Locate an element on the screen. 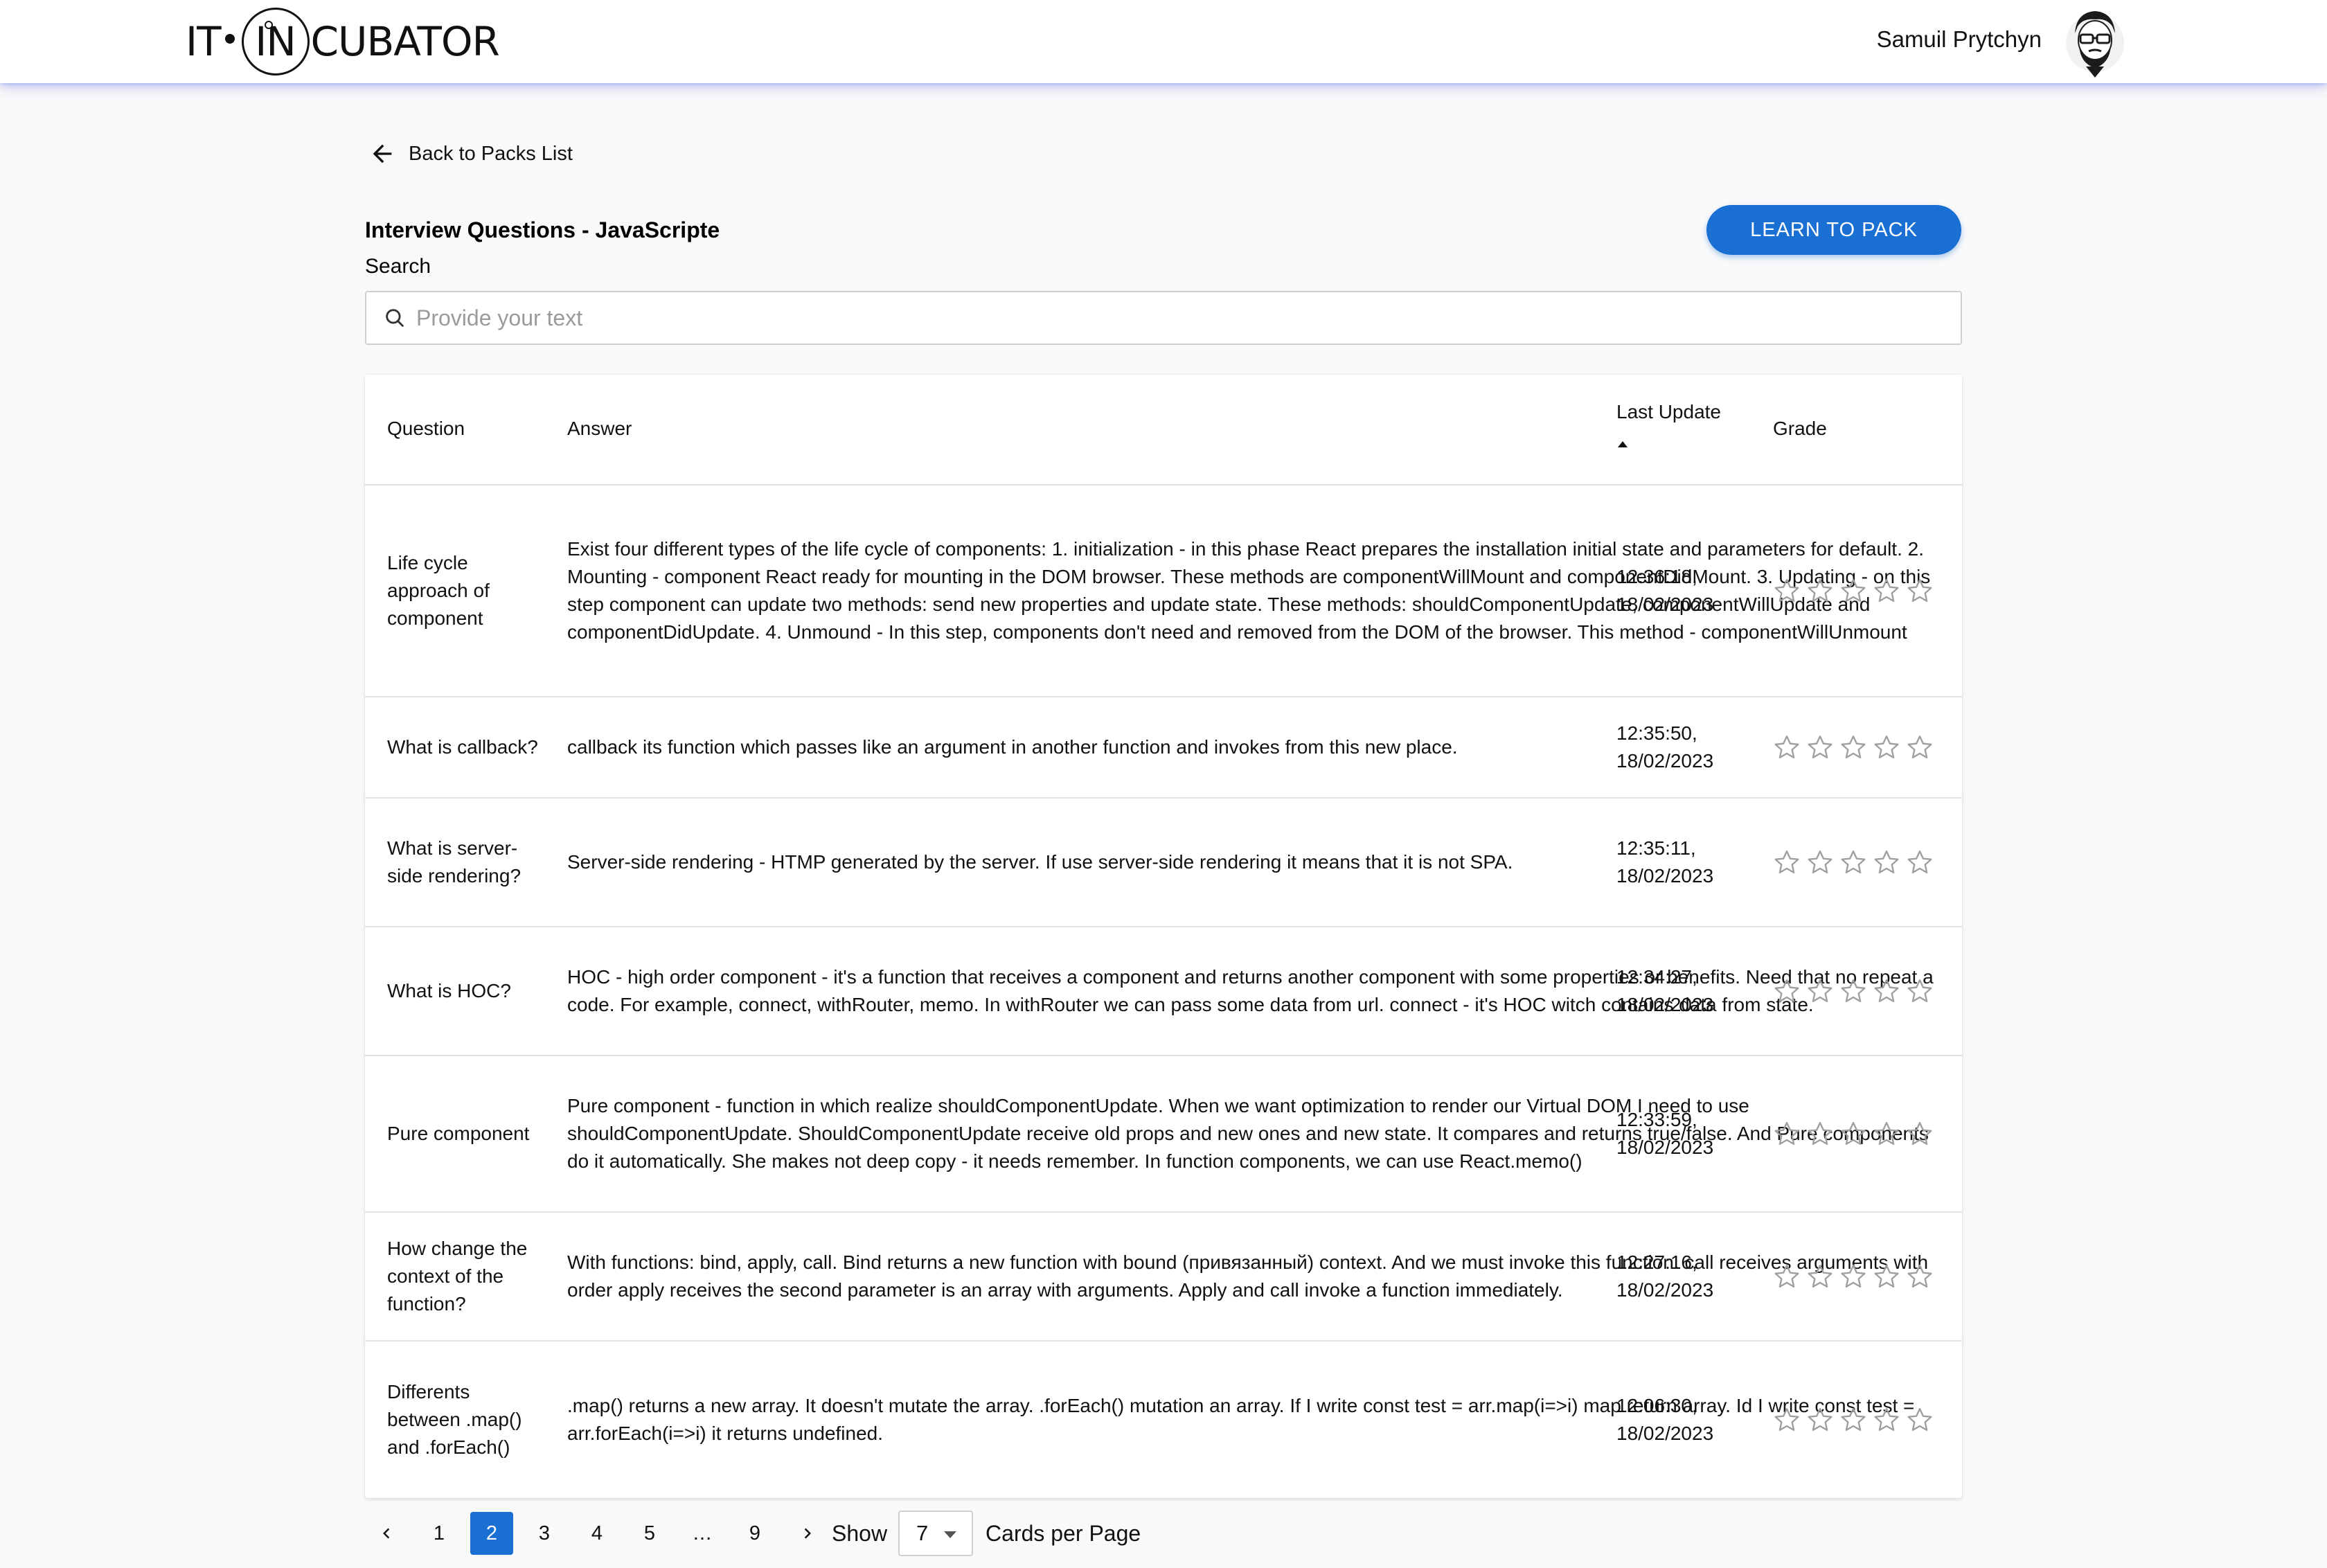 The height and width of the screenshot is (1568, 2327). user-name: Samuil Prytchyn is located at coordinates (1960, 40).